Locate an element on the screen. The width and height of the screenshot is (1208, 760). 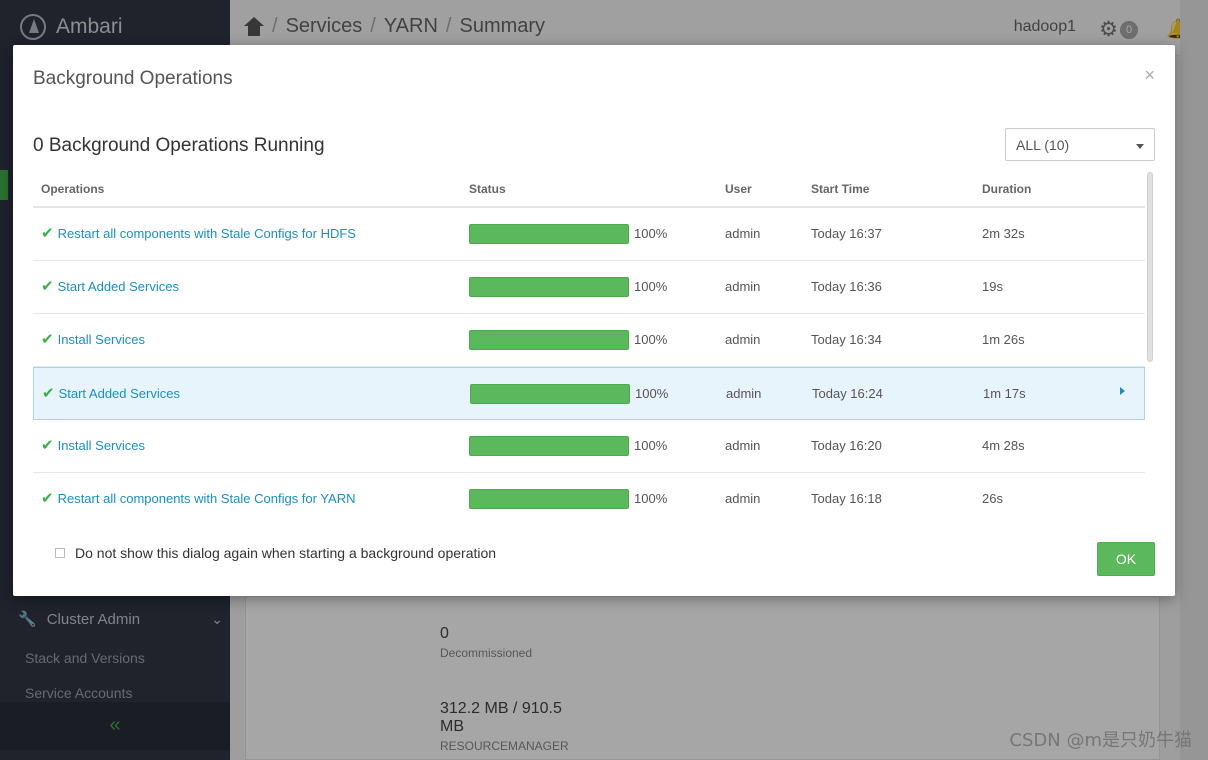
watermark: CSDN @m是只奶牛猫 is located at coordinates (1100, 740).